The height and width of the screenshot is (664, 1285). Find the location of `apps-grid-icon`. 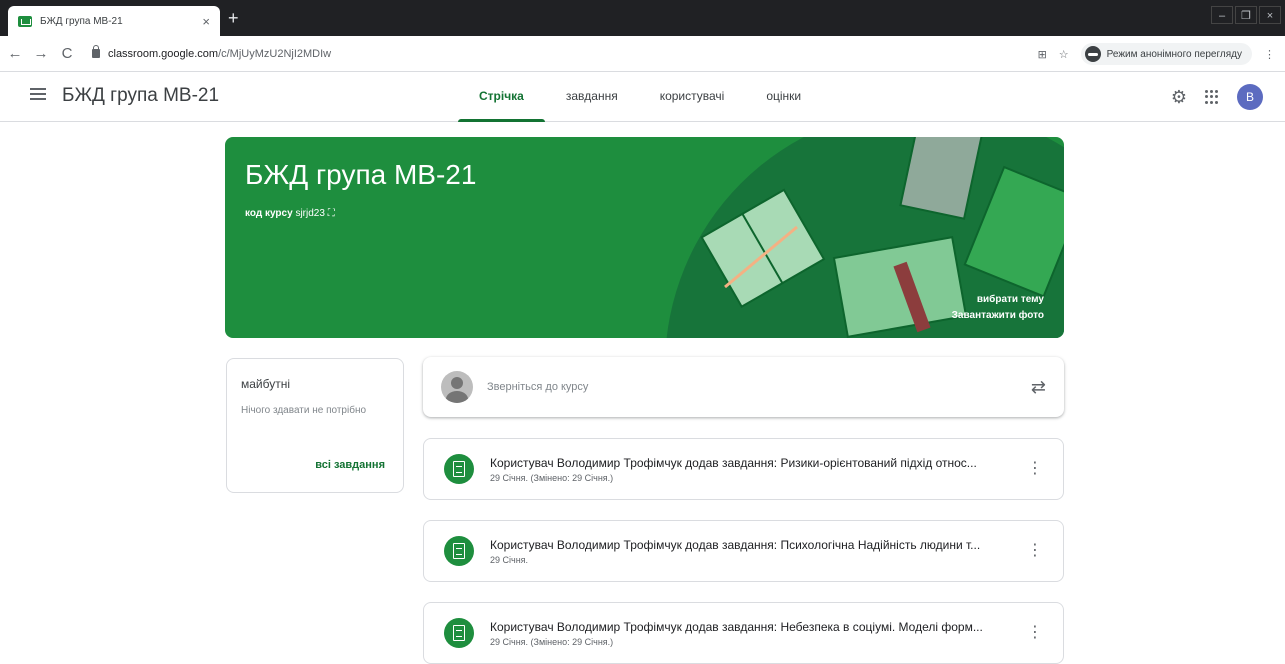

apps-grid-icon is located at coordinates (1212, 97).